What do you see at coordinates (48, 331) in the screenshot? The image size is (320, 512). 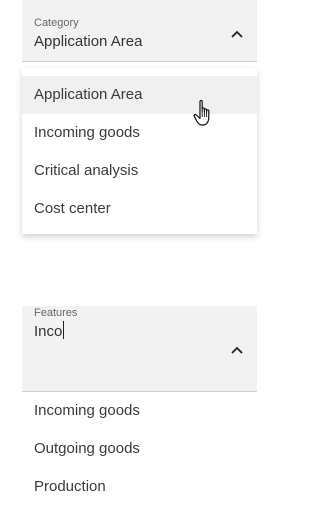 I see `features-input-text: Inco` at bounding box center [48, 331].